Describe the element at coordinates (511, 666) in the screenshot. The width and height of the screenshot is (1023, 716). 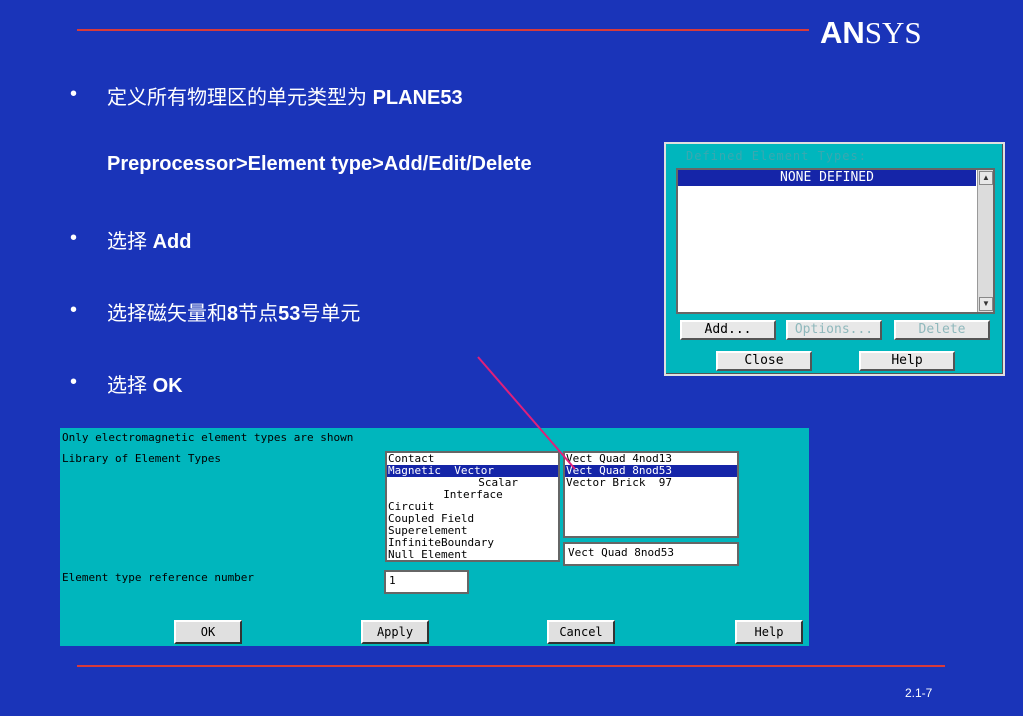
I see `bottom-divider-line` at that location.